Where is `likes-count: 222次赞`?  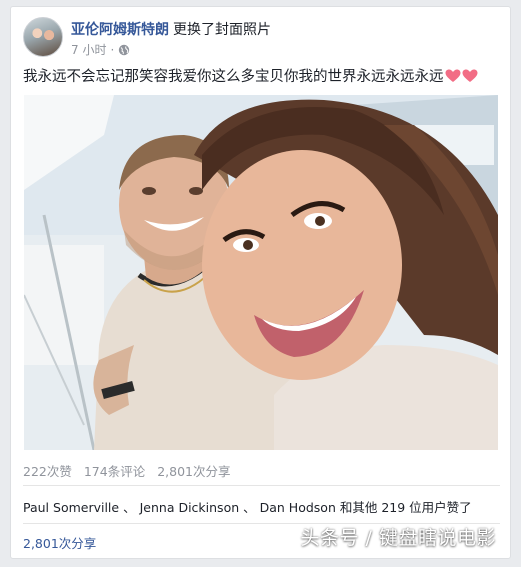 likes-count: 222次赞 is located at coordinates (47, 471).